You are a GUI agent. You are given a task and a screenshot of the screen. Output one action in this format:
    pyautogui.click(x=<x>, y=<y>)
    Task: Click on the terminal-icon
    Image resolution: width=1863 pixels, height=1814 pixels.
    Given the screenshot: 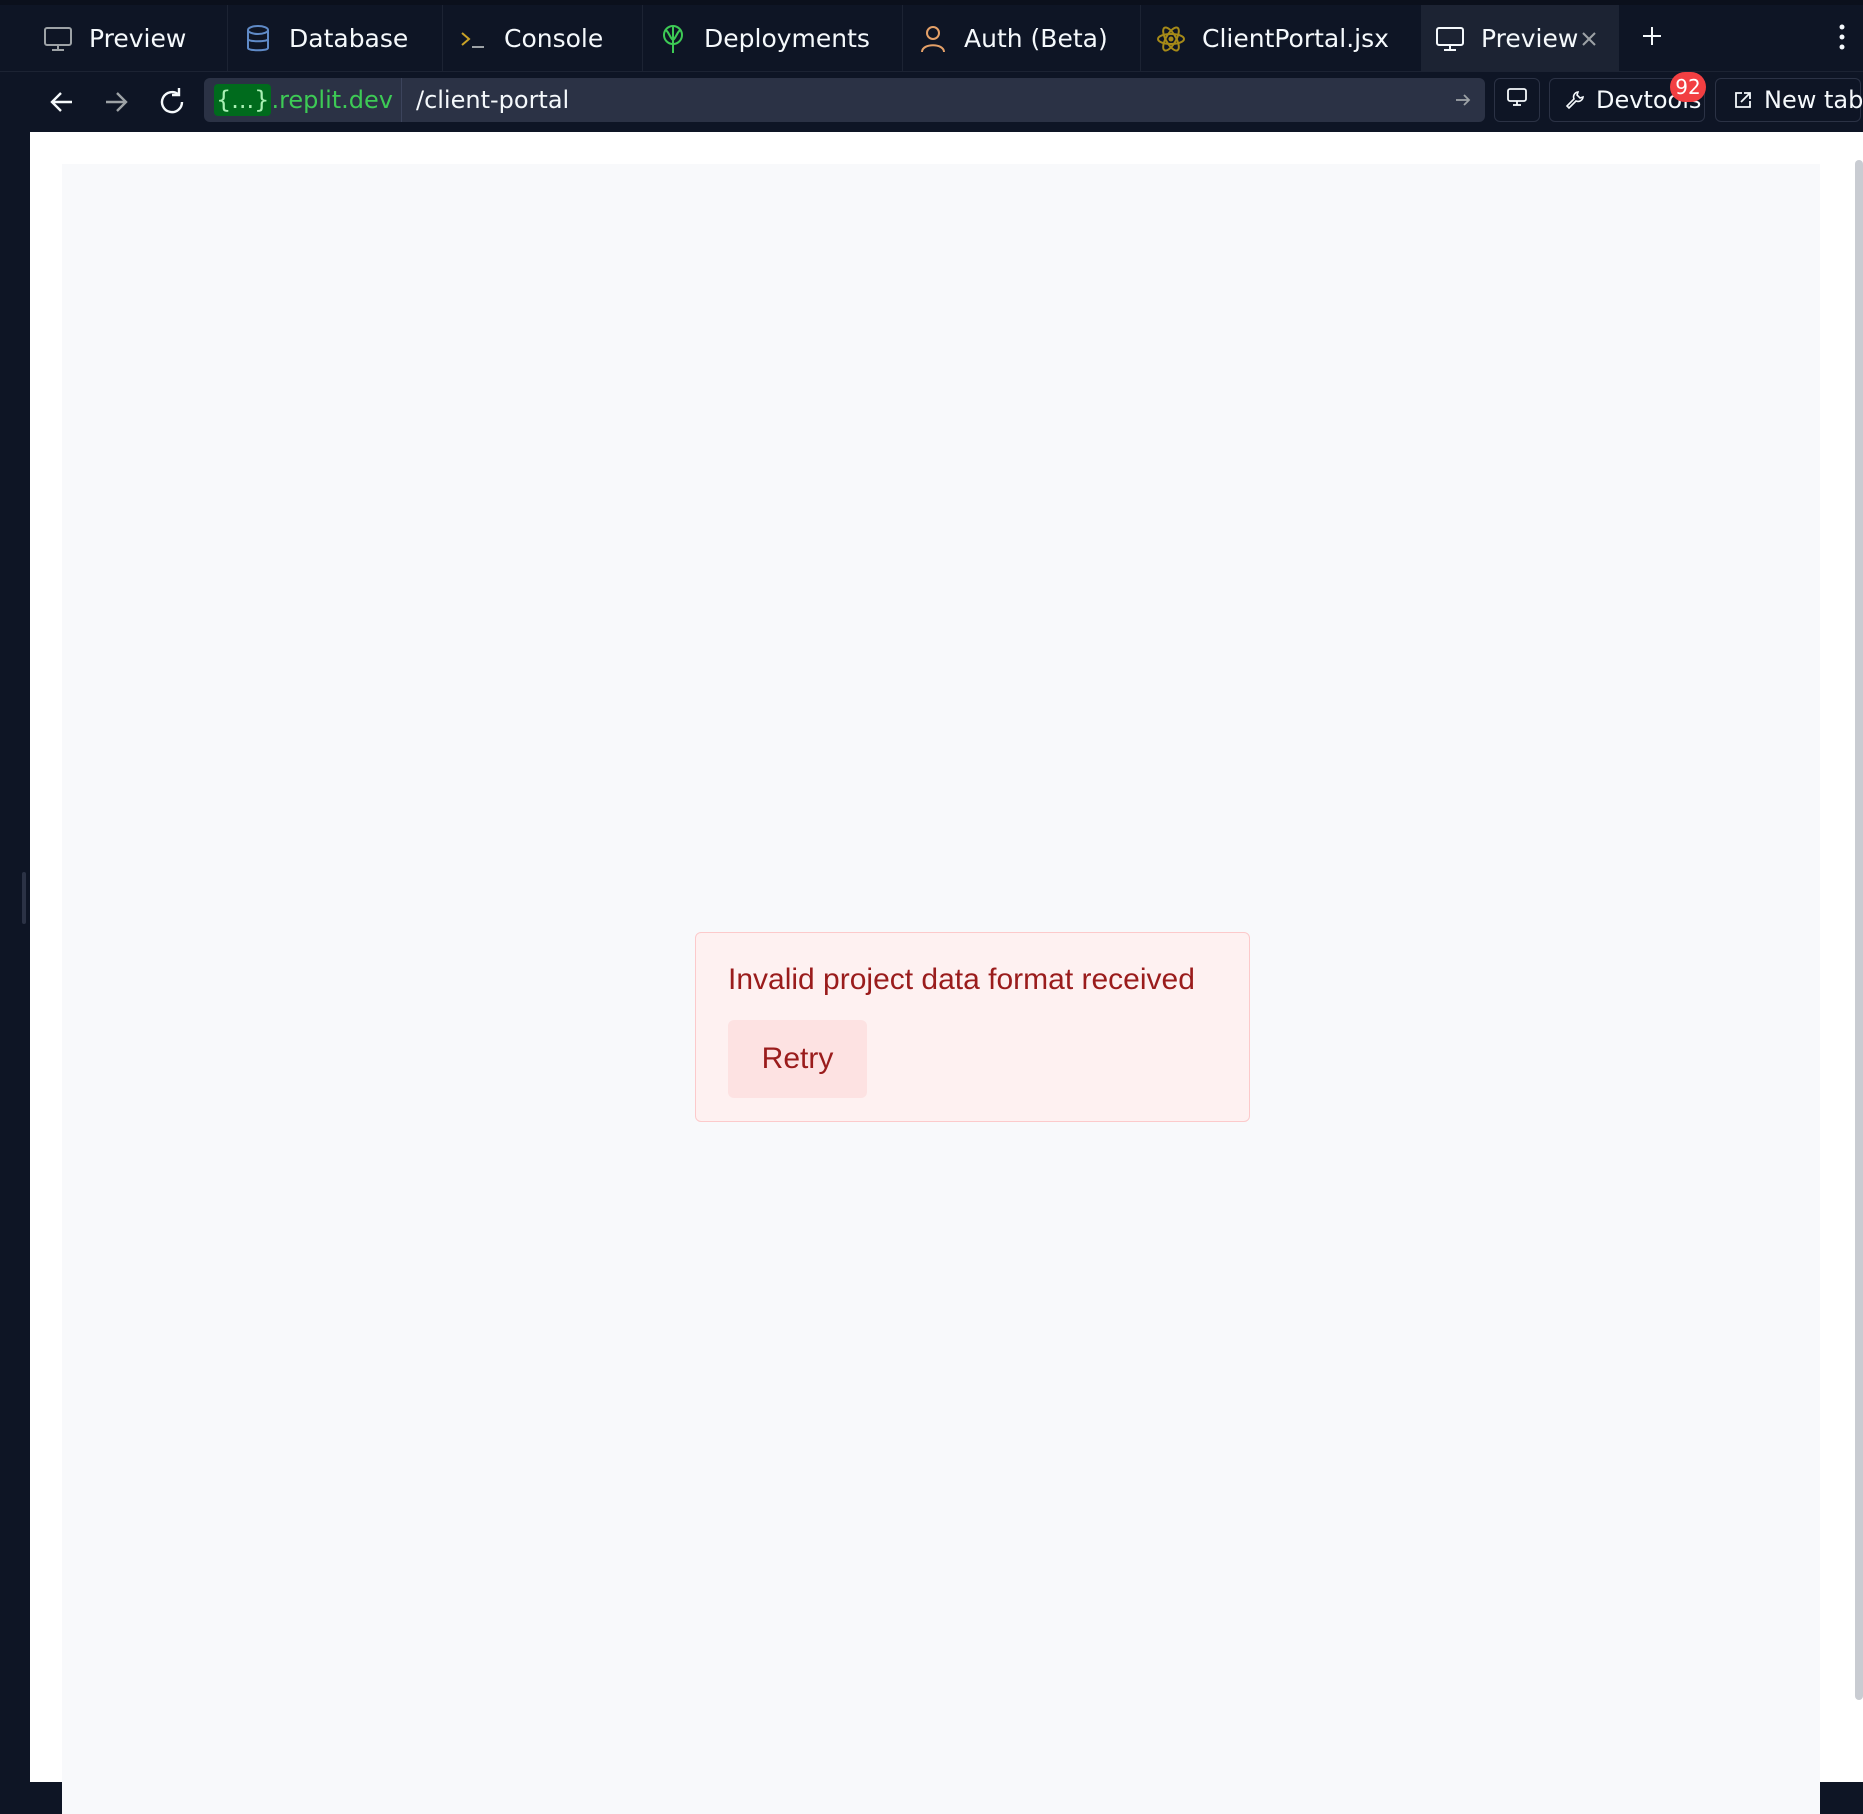 What is the action you would take?
    pyautogui.click(x=473, y=39)
    